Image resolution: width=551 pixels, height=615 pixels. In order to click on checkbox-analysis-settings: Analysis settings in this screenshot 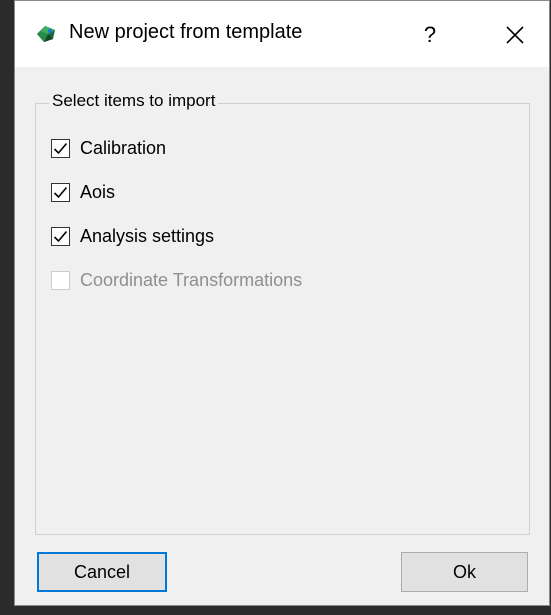, I will do `click(132, 236)`.